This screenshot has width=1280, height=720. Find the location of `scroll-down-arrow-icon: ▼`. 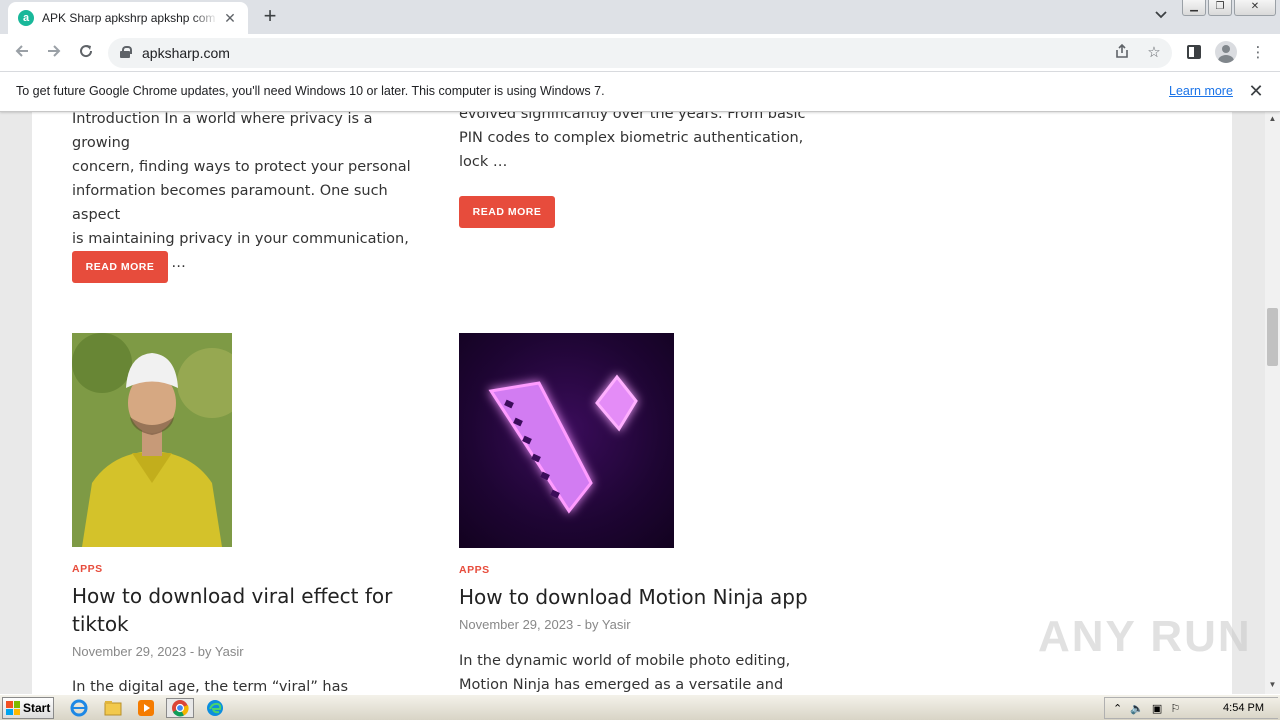

scroll-down-arrow-icon: ▼ is located at coordinates (1272, 686).